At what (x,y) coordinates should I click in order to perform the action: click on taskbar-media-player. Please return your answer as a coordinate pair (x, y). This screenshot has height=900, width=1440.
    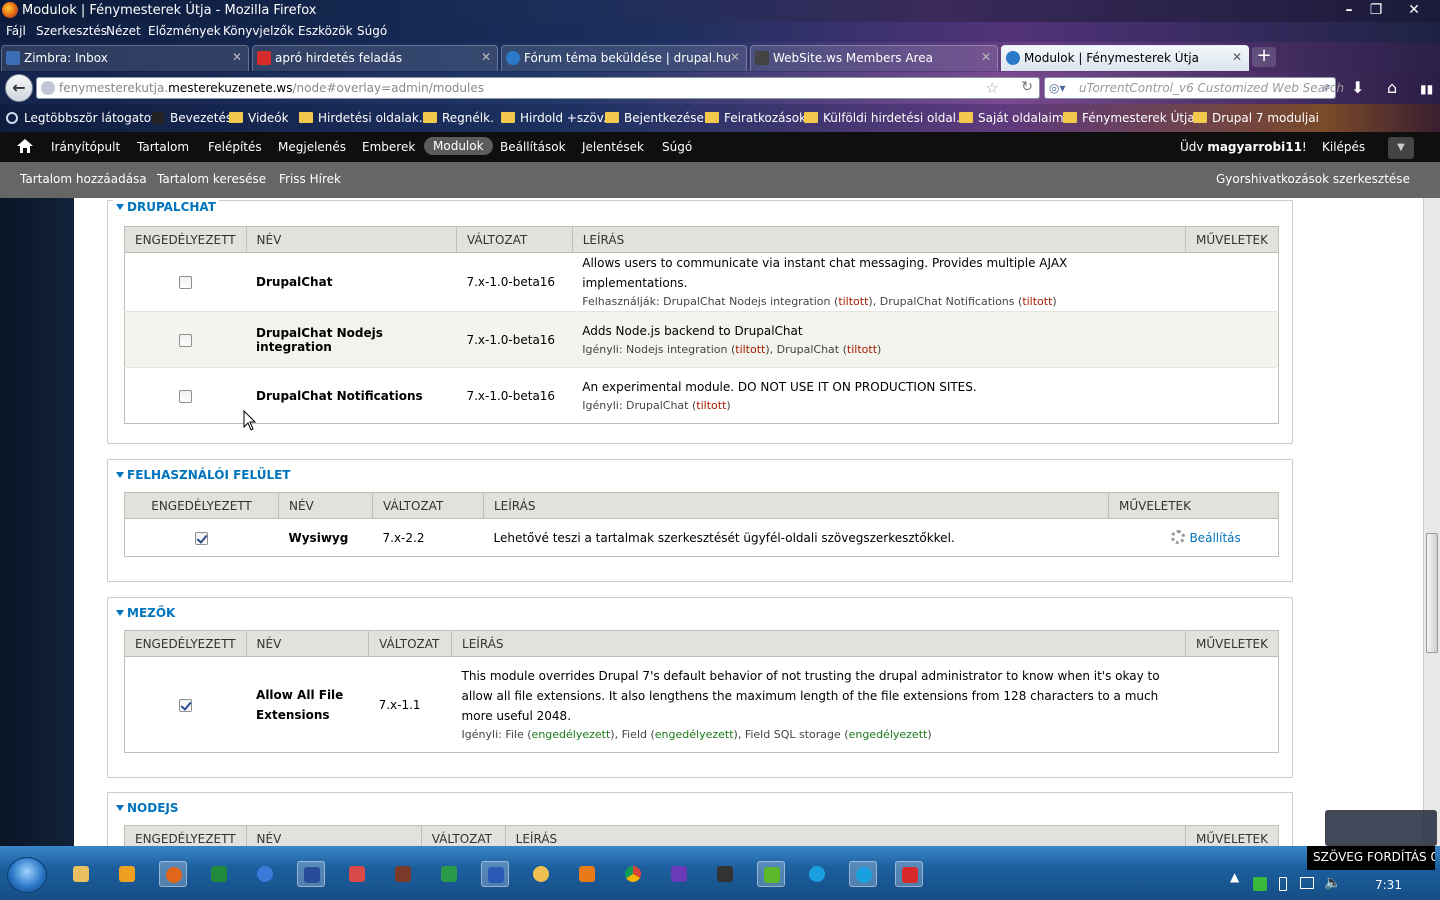
    Looking at the image, I should click on (127, 874).